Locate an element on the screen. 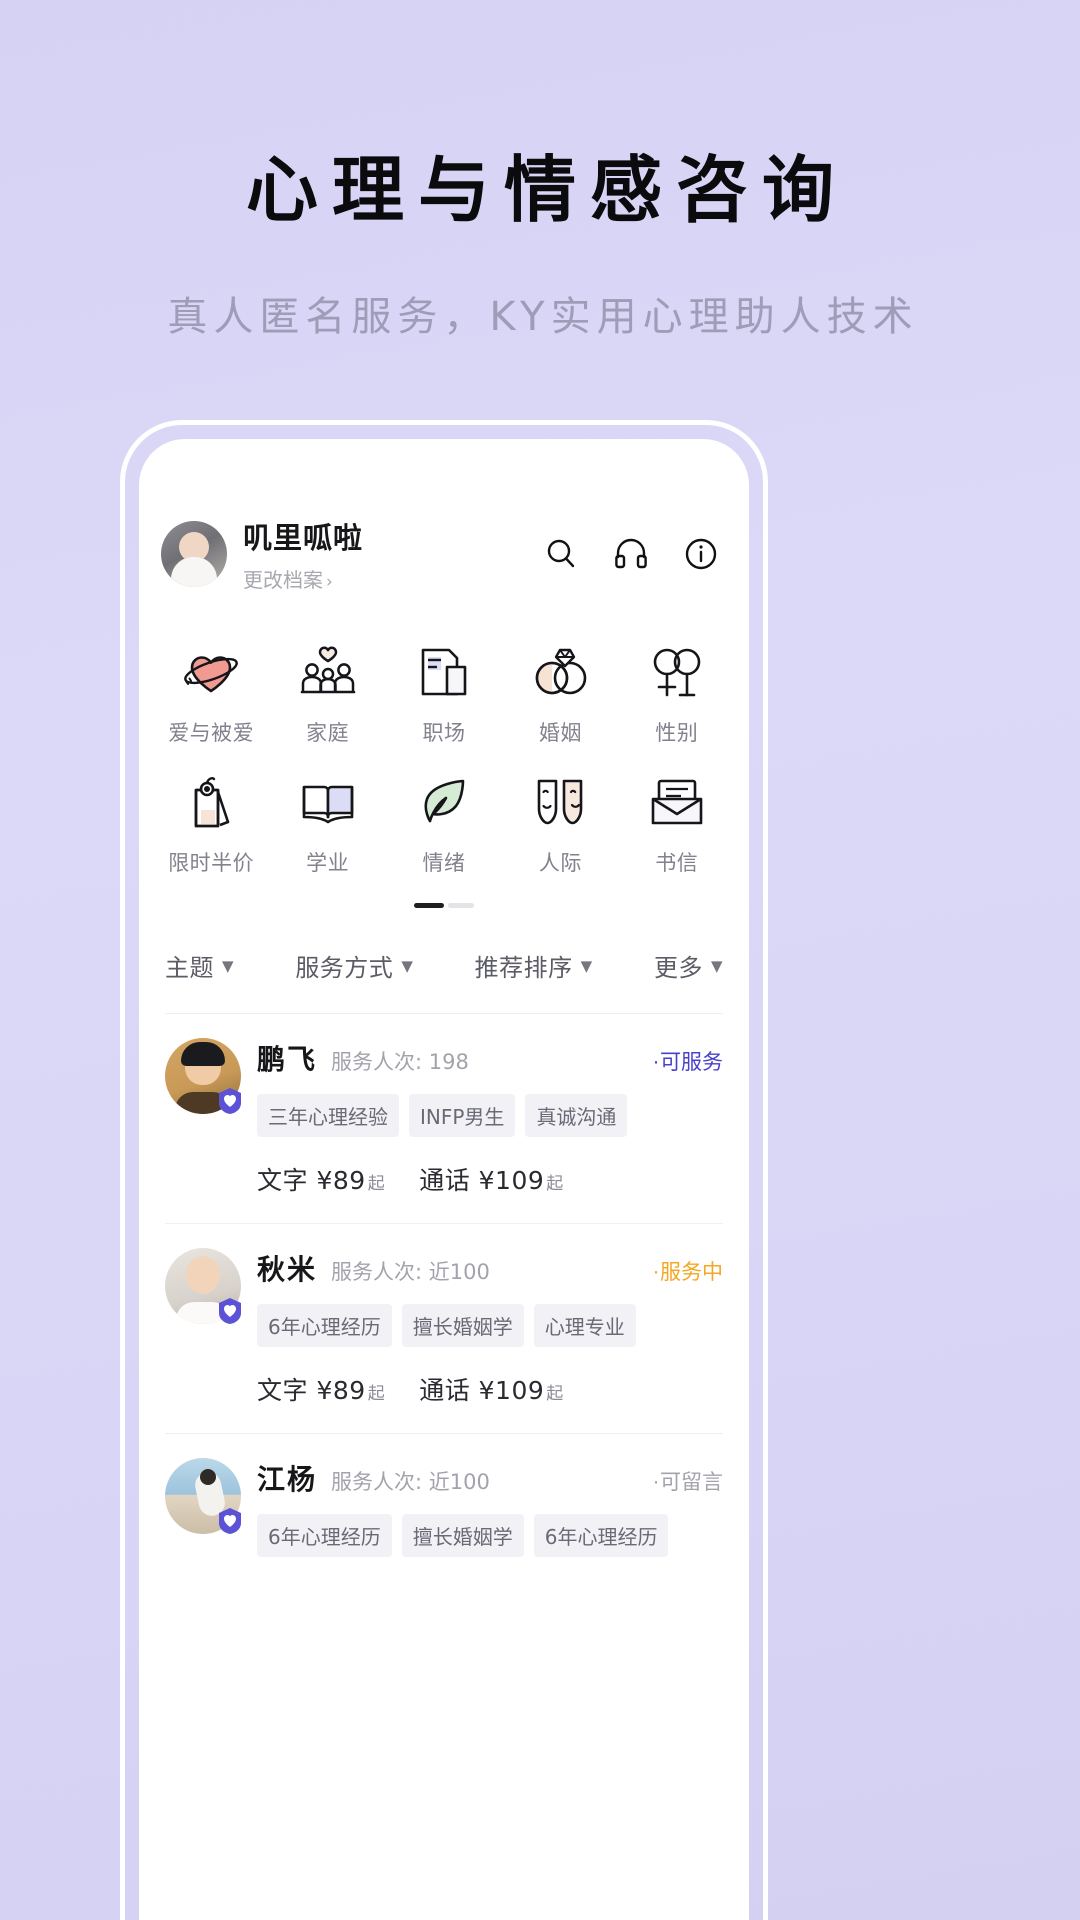  family-icon is located at coordinates (327, 672).